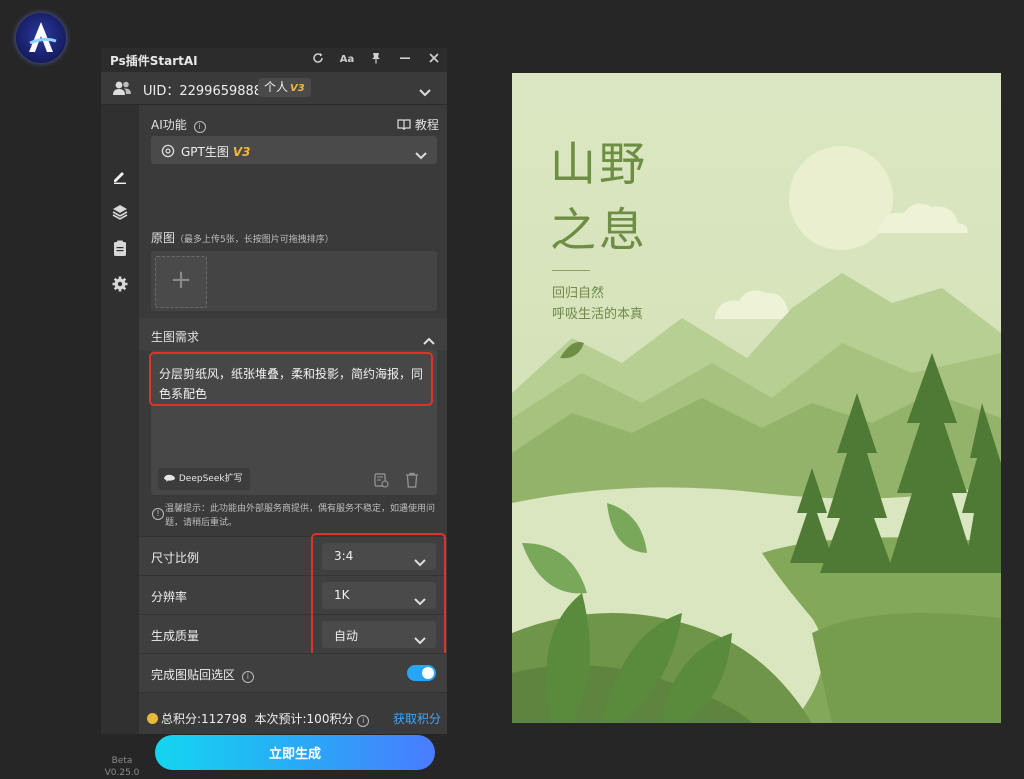 This screenshot has width=1024, height=779. Describe the element at coordinates (293, 334) in the screenshot. I see `prompt-section-header: 生图需求` at that location.